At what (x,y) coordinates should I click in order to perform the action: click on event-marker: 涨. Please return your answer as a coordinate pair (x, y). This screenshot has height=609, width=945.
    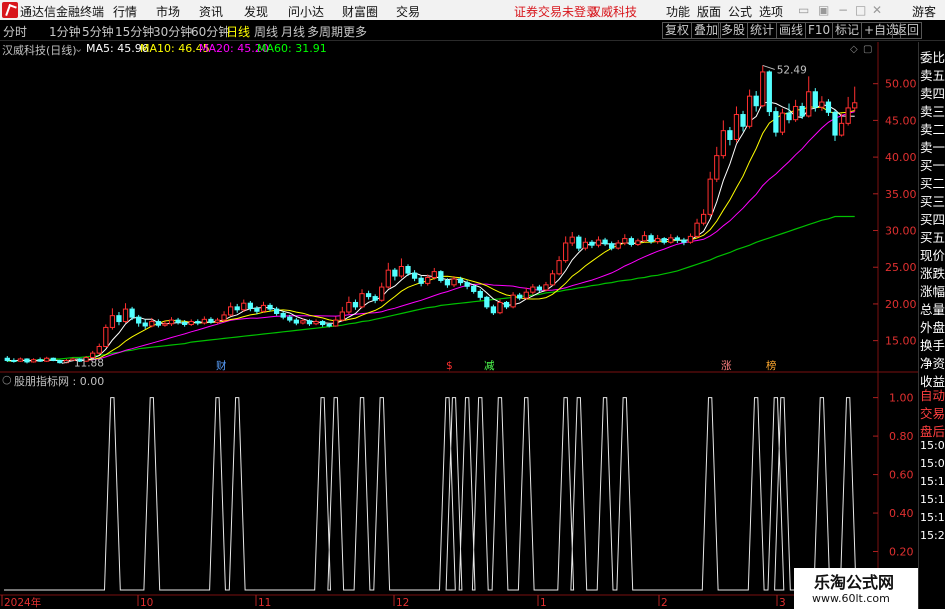
    Looking at the image, I should click on (726, 366).